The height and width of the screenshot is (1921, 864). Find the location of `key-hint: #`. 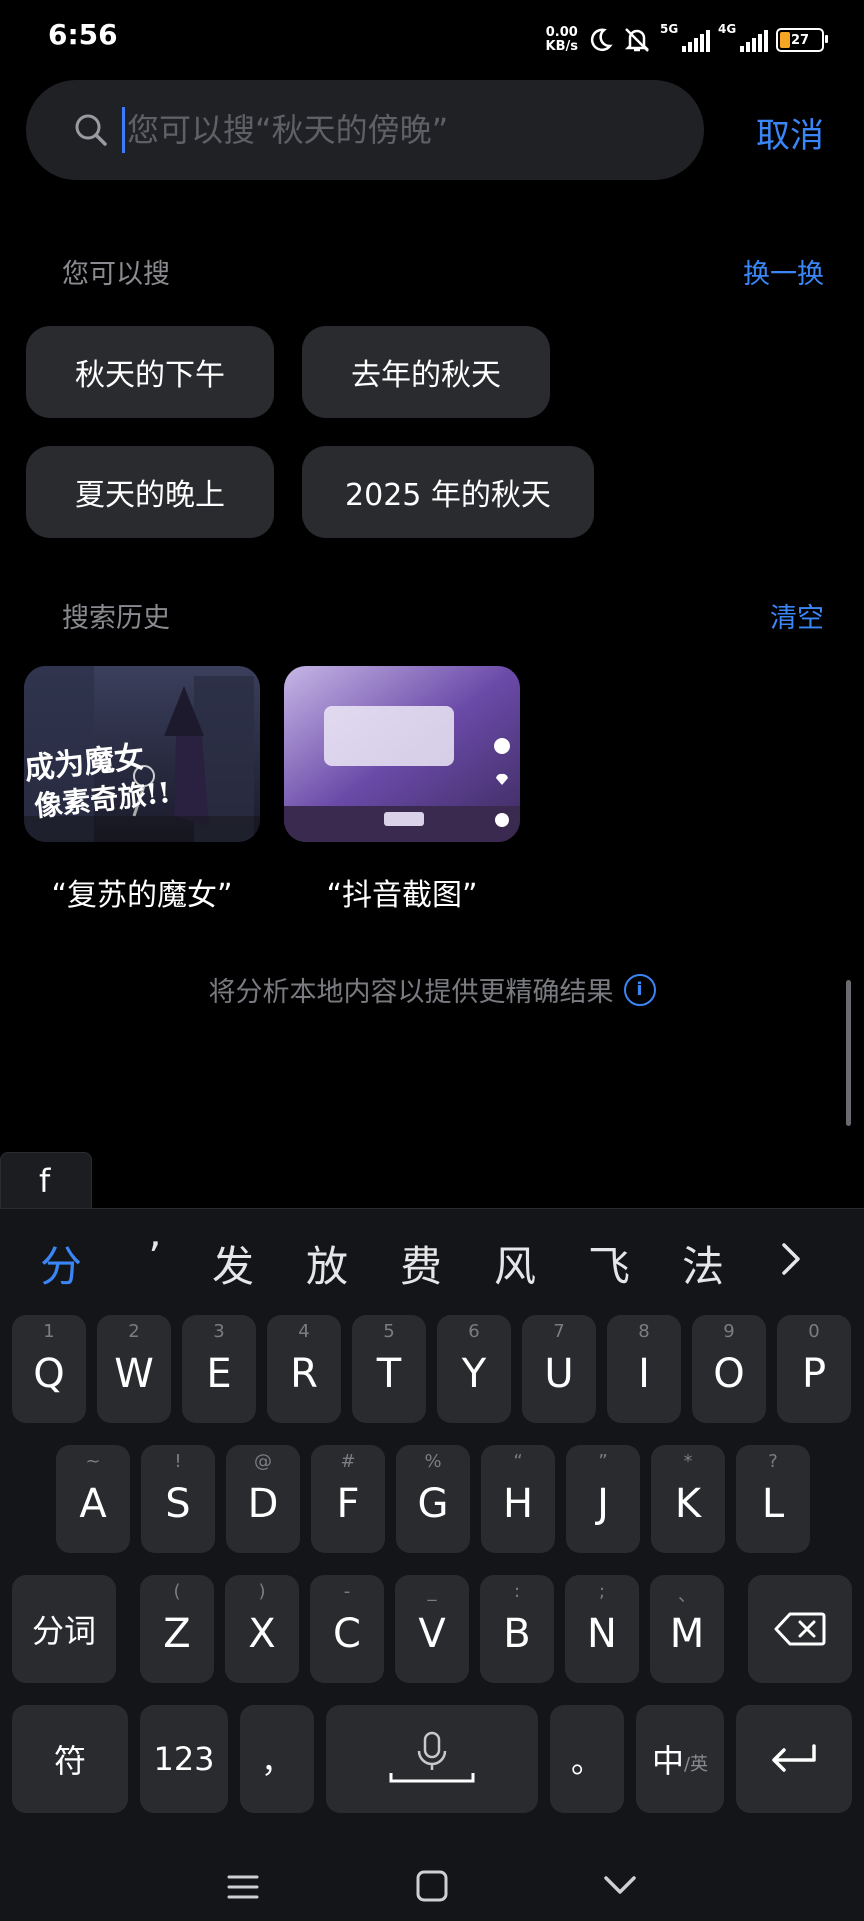

key-hint: # is located at coordinates (348, 1461).